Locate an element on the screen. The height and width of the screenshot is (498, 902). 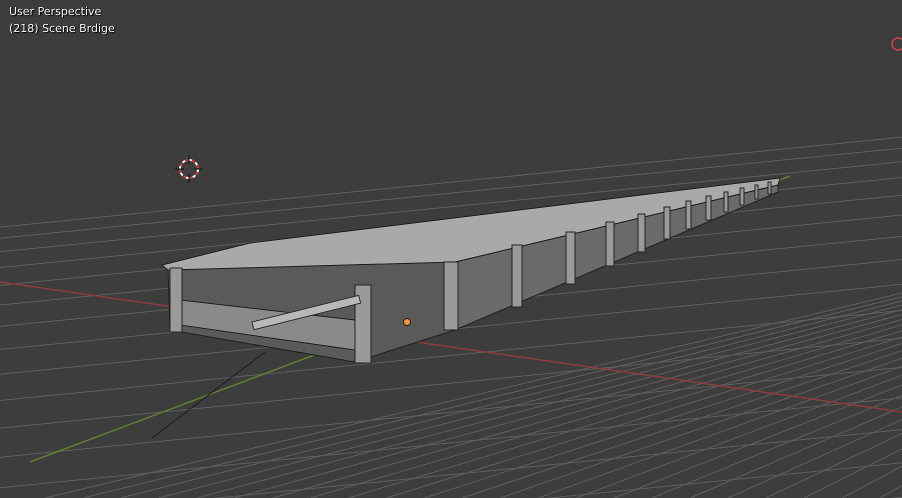
3d-cursor-icon is located at coordinates (189, 169).